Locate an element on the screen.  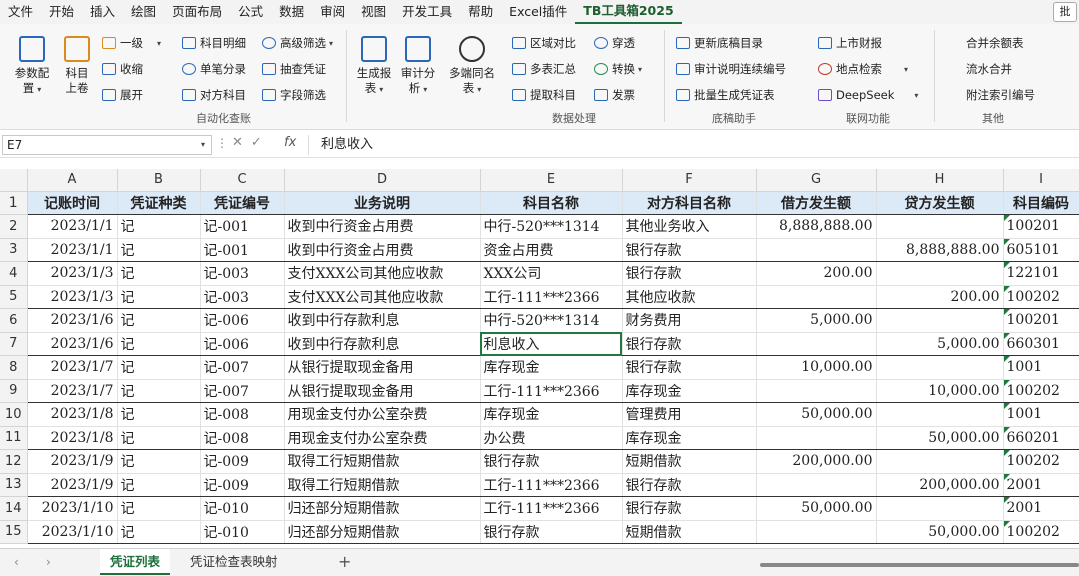
cell: 记-003 is located at coordinates (242, 297).